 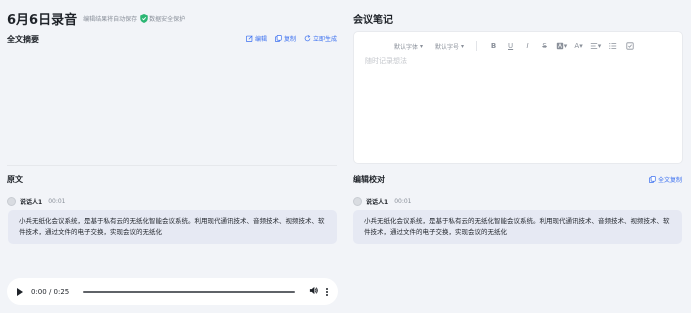 I want to click on align-button: ▾, so click(x=595, y=46).